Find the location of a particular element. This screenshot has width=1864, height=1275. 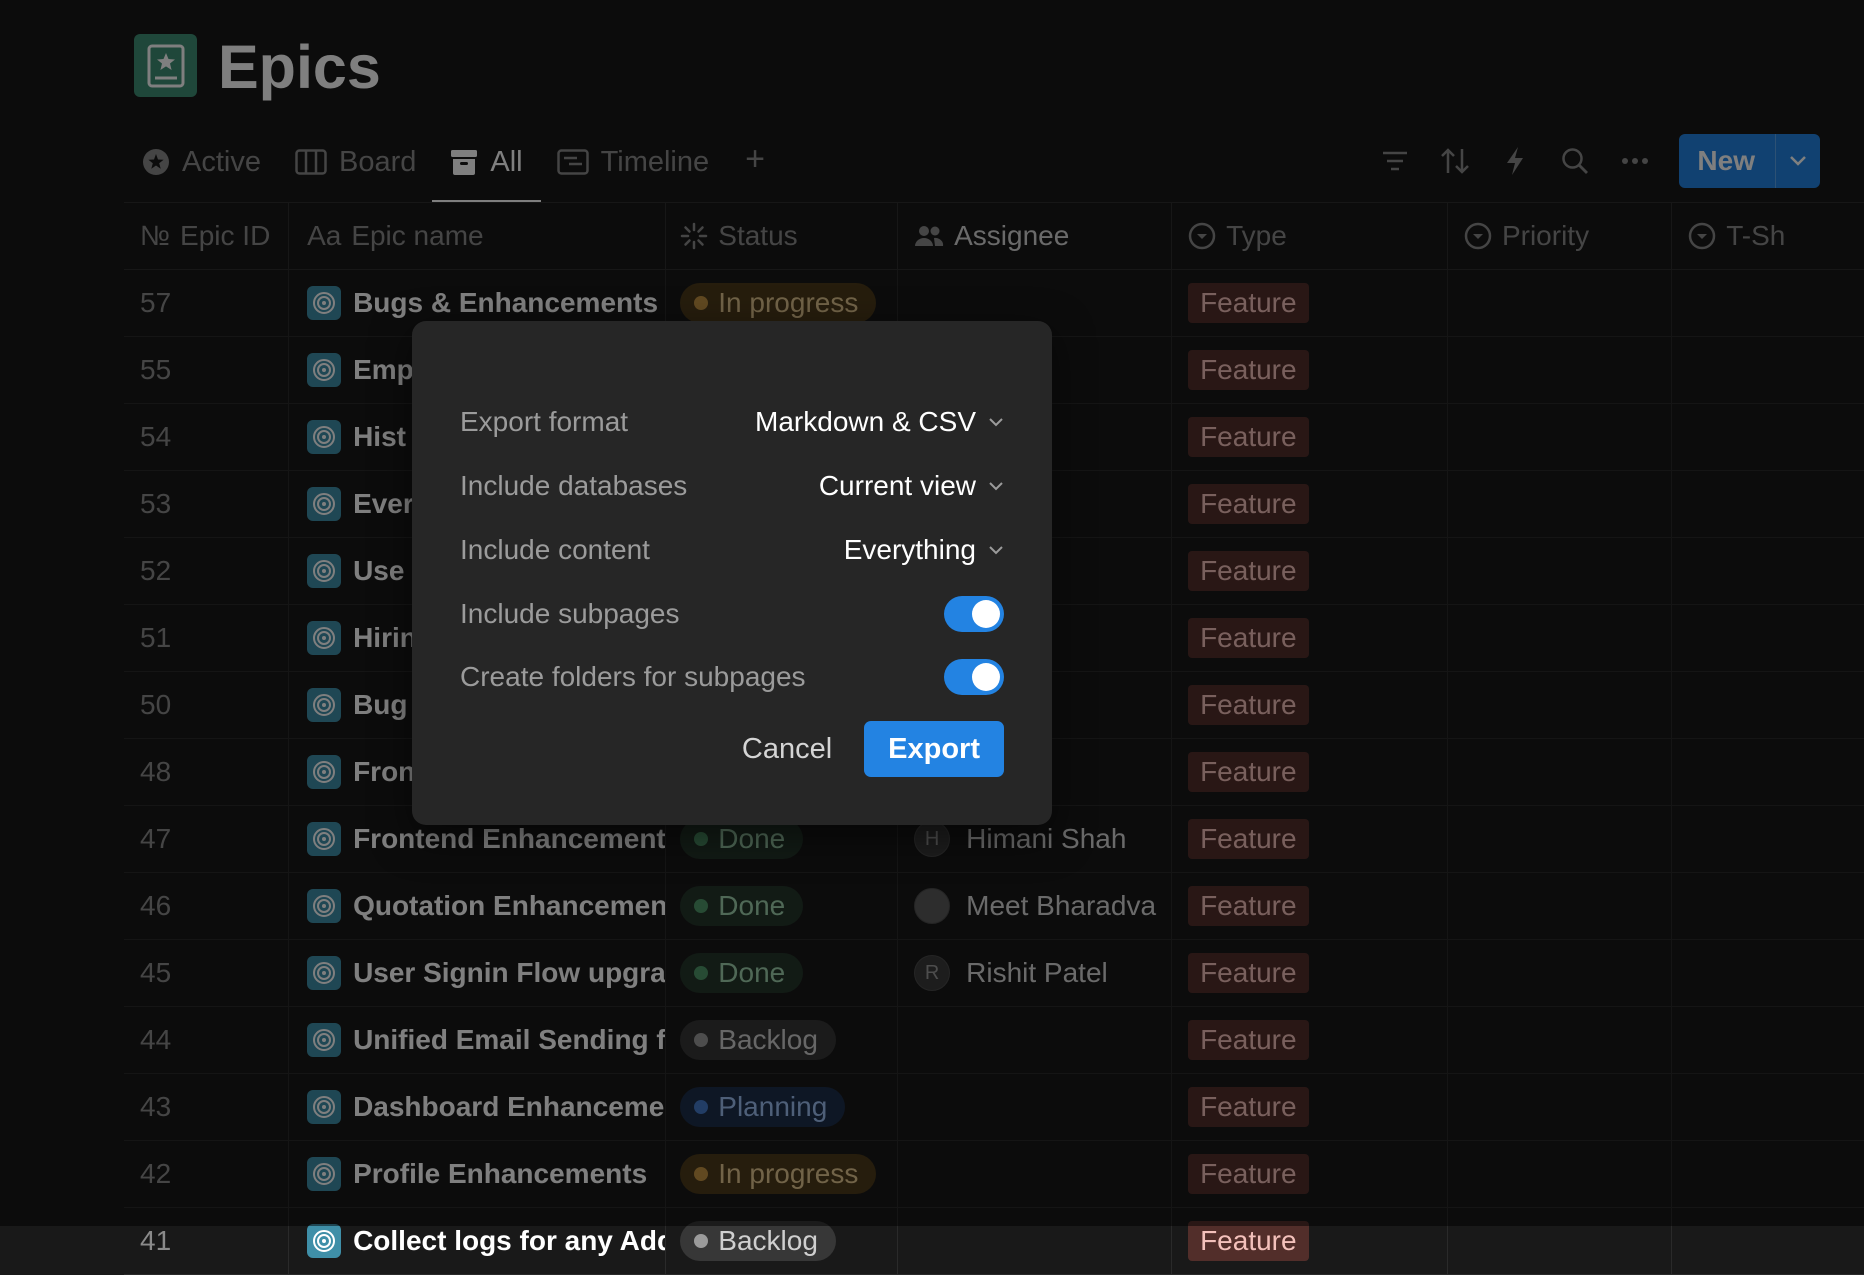

include-content-select: Everything is located at coordinates (924, 550).